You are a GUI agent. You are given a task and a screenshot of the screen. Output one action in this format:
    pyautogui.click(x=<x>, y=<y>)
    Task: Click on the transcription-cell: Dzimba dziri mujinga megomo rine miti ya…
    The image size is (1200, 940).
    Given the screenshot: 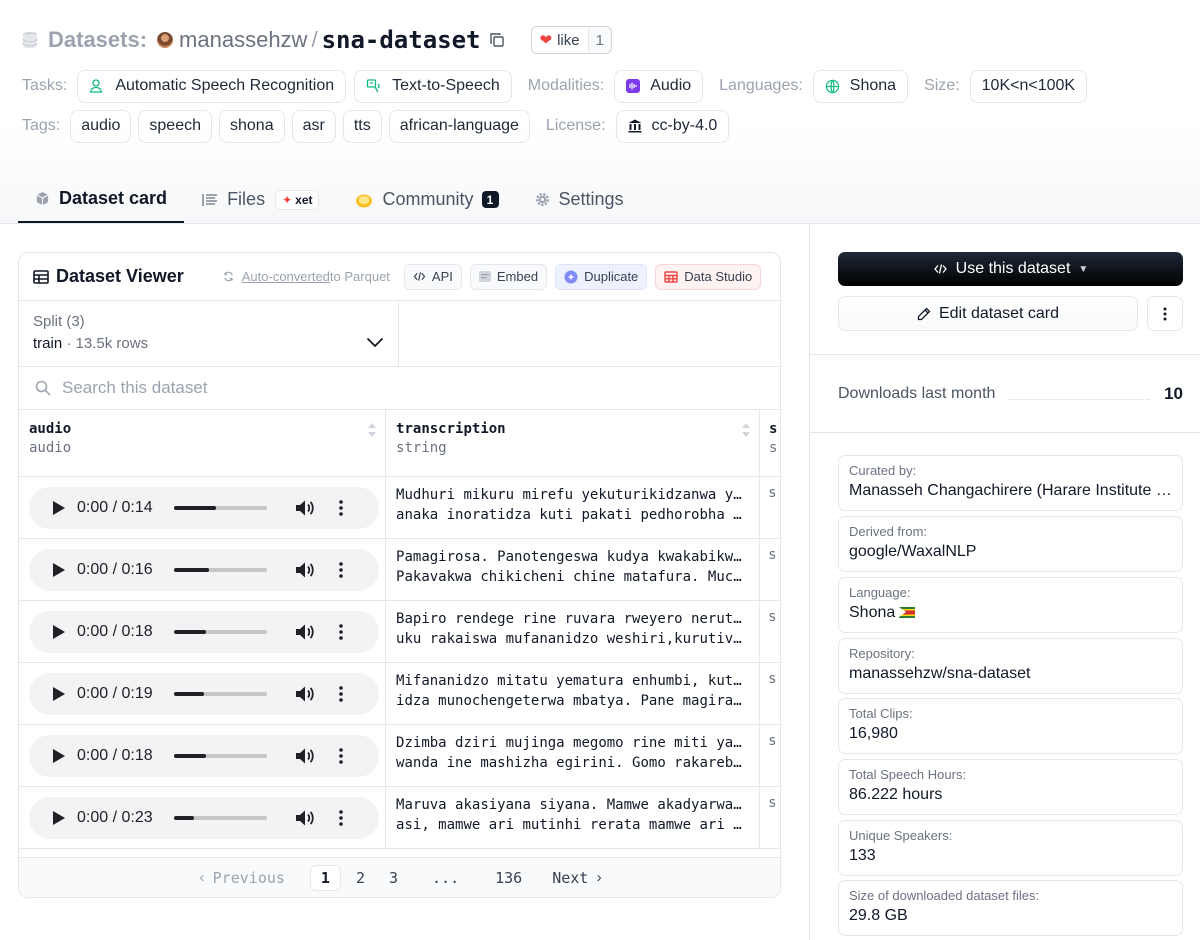 What is the action you would take?
    pyautogui.click(x=573, y=755)
    